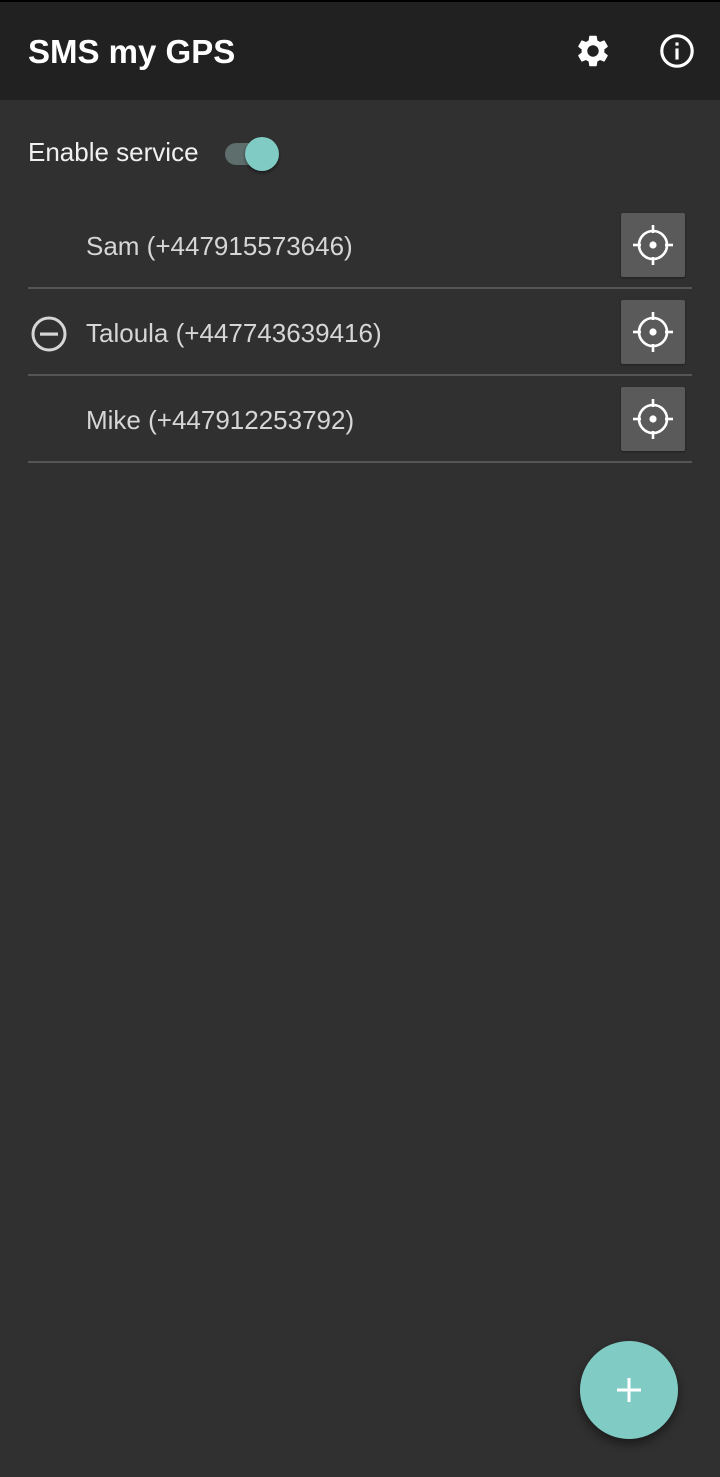 Image resolution: width=720 pixels, height=1477 pixels. I want to click on contact-row: Sam (+447915573646), so click(360, 245).